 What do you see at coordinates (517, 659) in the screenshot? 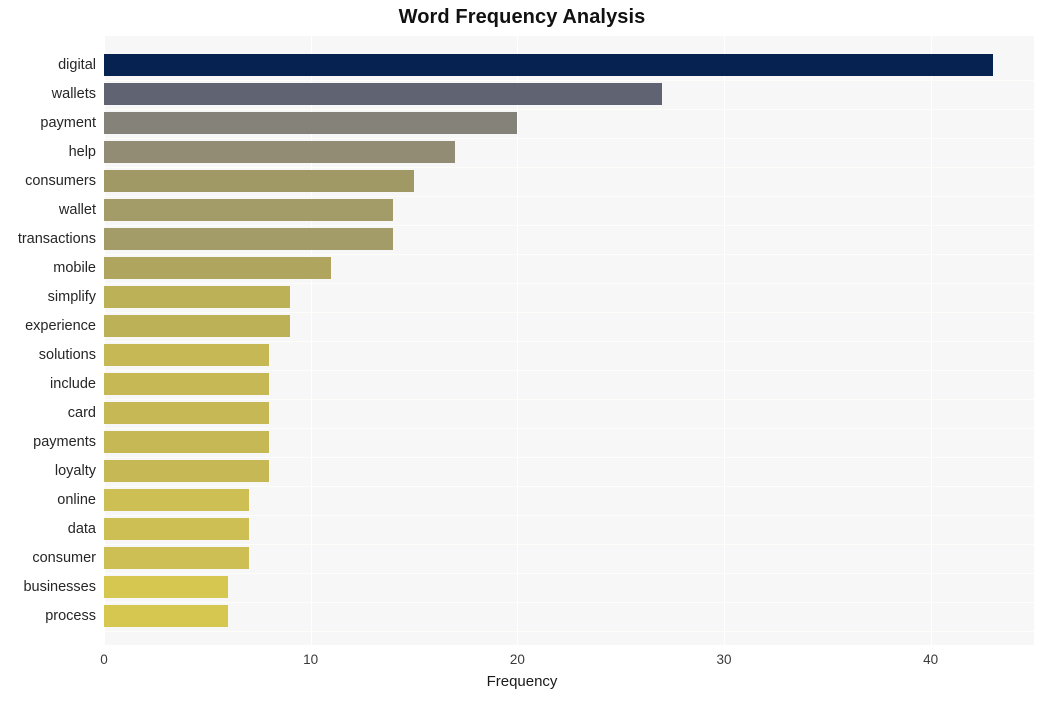
I see `x-axis-tick-label: 20` at bounding box center [517, 659].